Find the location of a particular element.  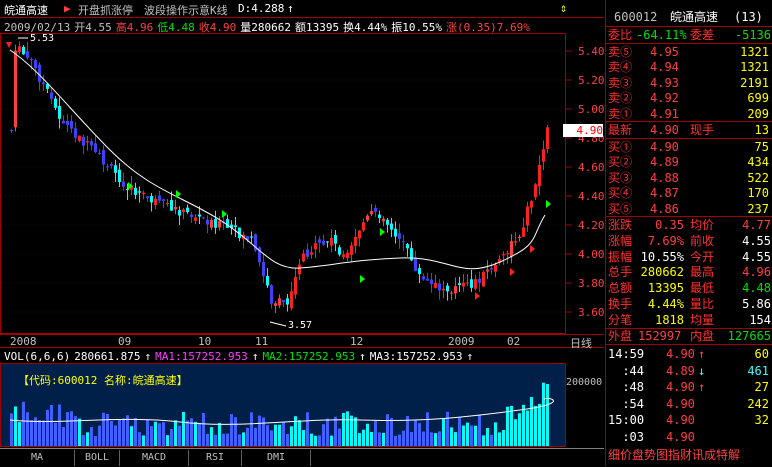

tick-row: 14:59 4.90 ↑ 60 is located at coordinates (689, 354).